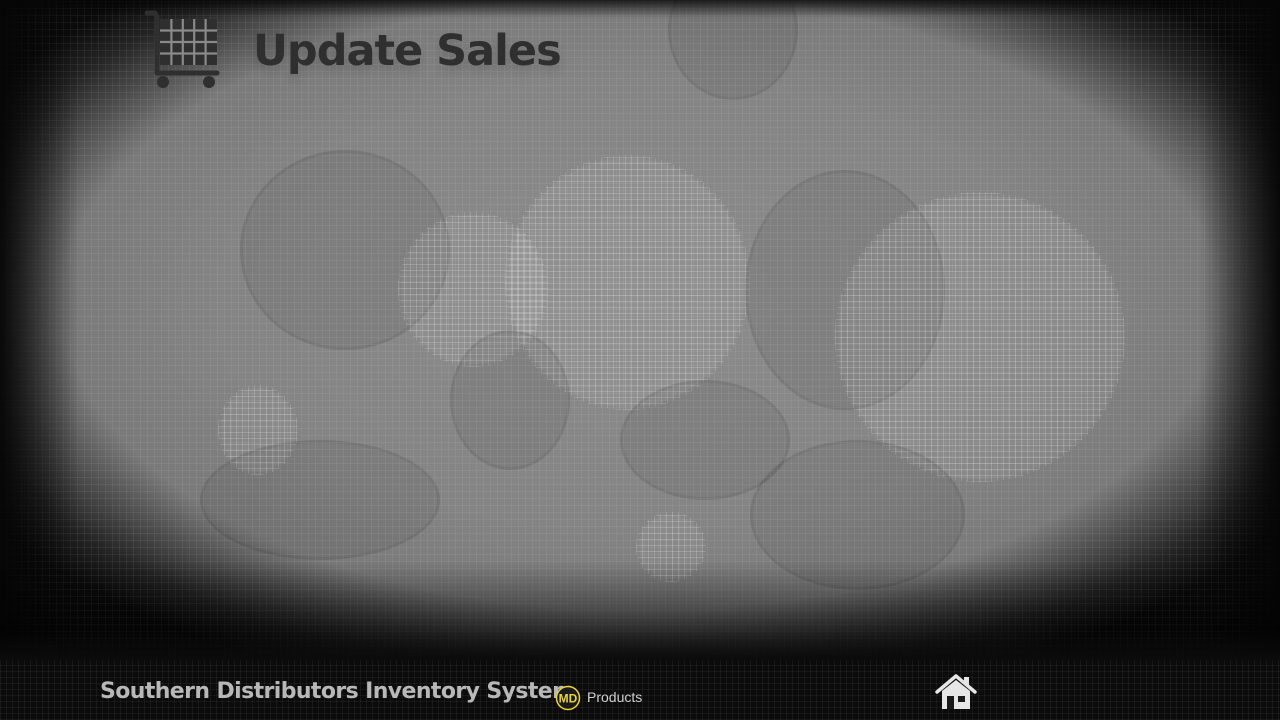 This screenshot has width=1280, height=720. Describe the element at coordinates (407, 51) in the screenshot. I see `page-title: Update Sales` at that location.